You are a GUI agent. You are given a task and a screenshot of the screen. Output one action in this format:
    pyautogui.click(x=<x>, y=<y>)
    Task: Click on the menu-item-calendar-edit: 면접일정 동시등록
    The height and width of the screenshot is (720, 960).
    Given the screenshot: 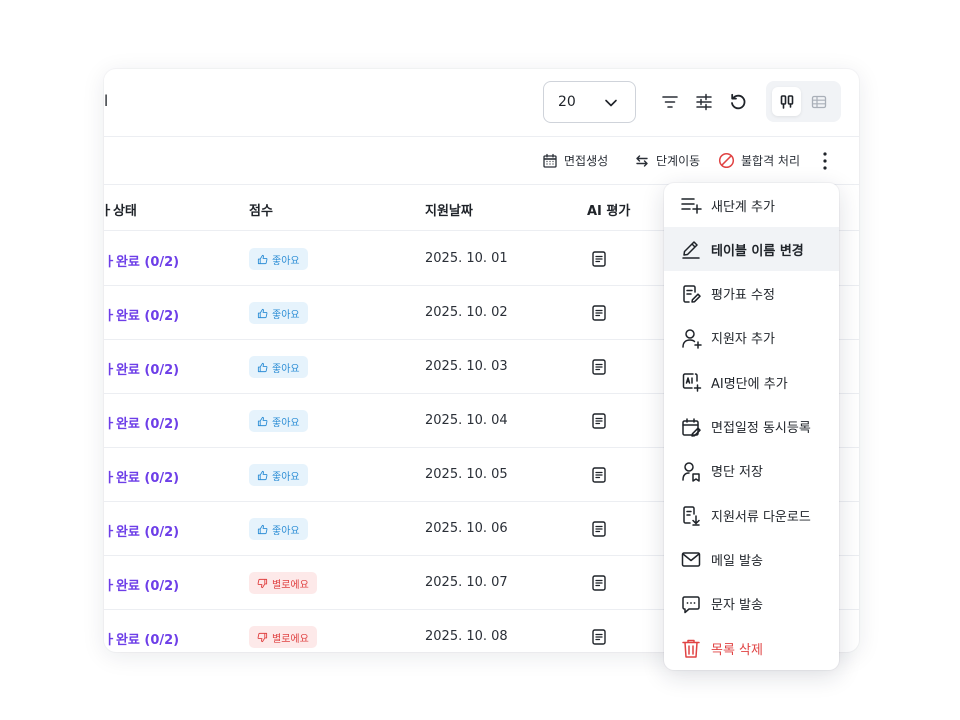 What is the action you would take?
    pyautogui.click(x=751, y=427)
    